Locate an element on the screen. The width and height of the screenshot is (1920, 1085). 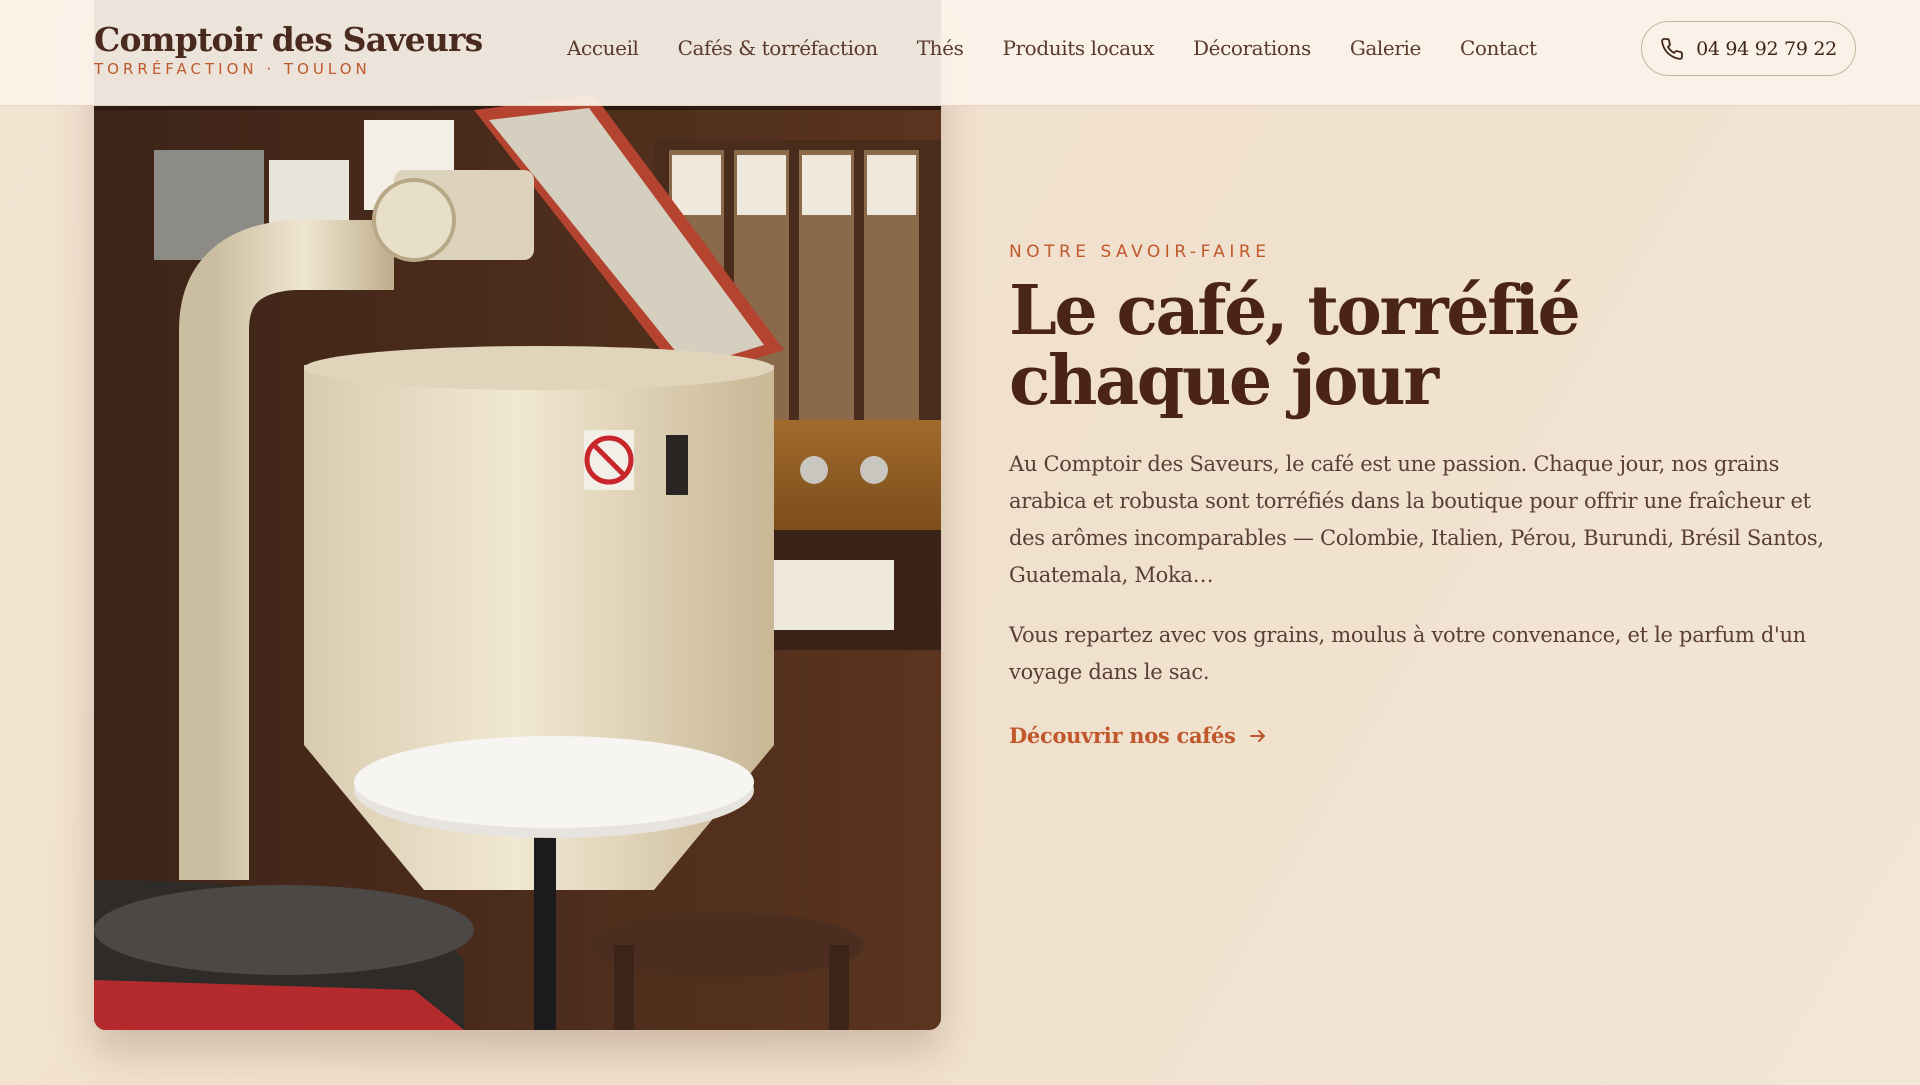
discover-cafes-link: Découvrir nos cafés is located at coordinates (1138, 735).